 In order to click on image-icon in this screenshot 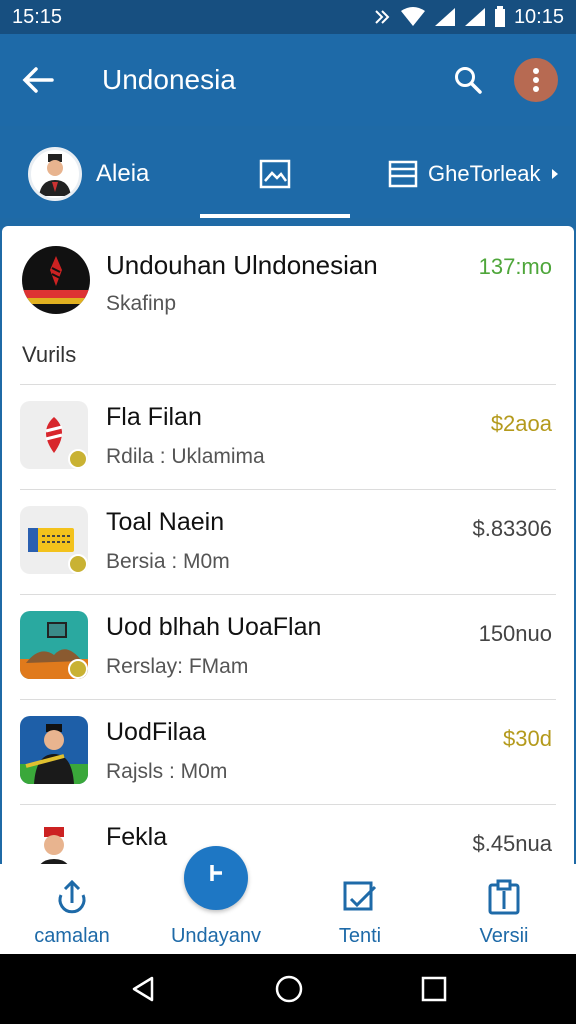, I will do `click(275, 174)`.